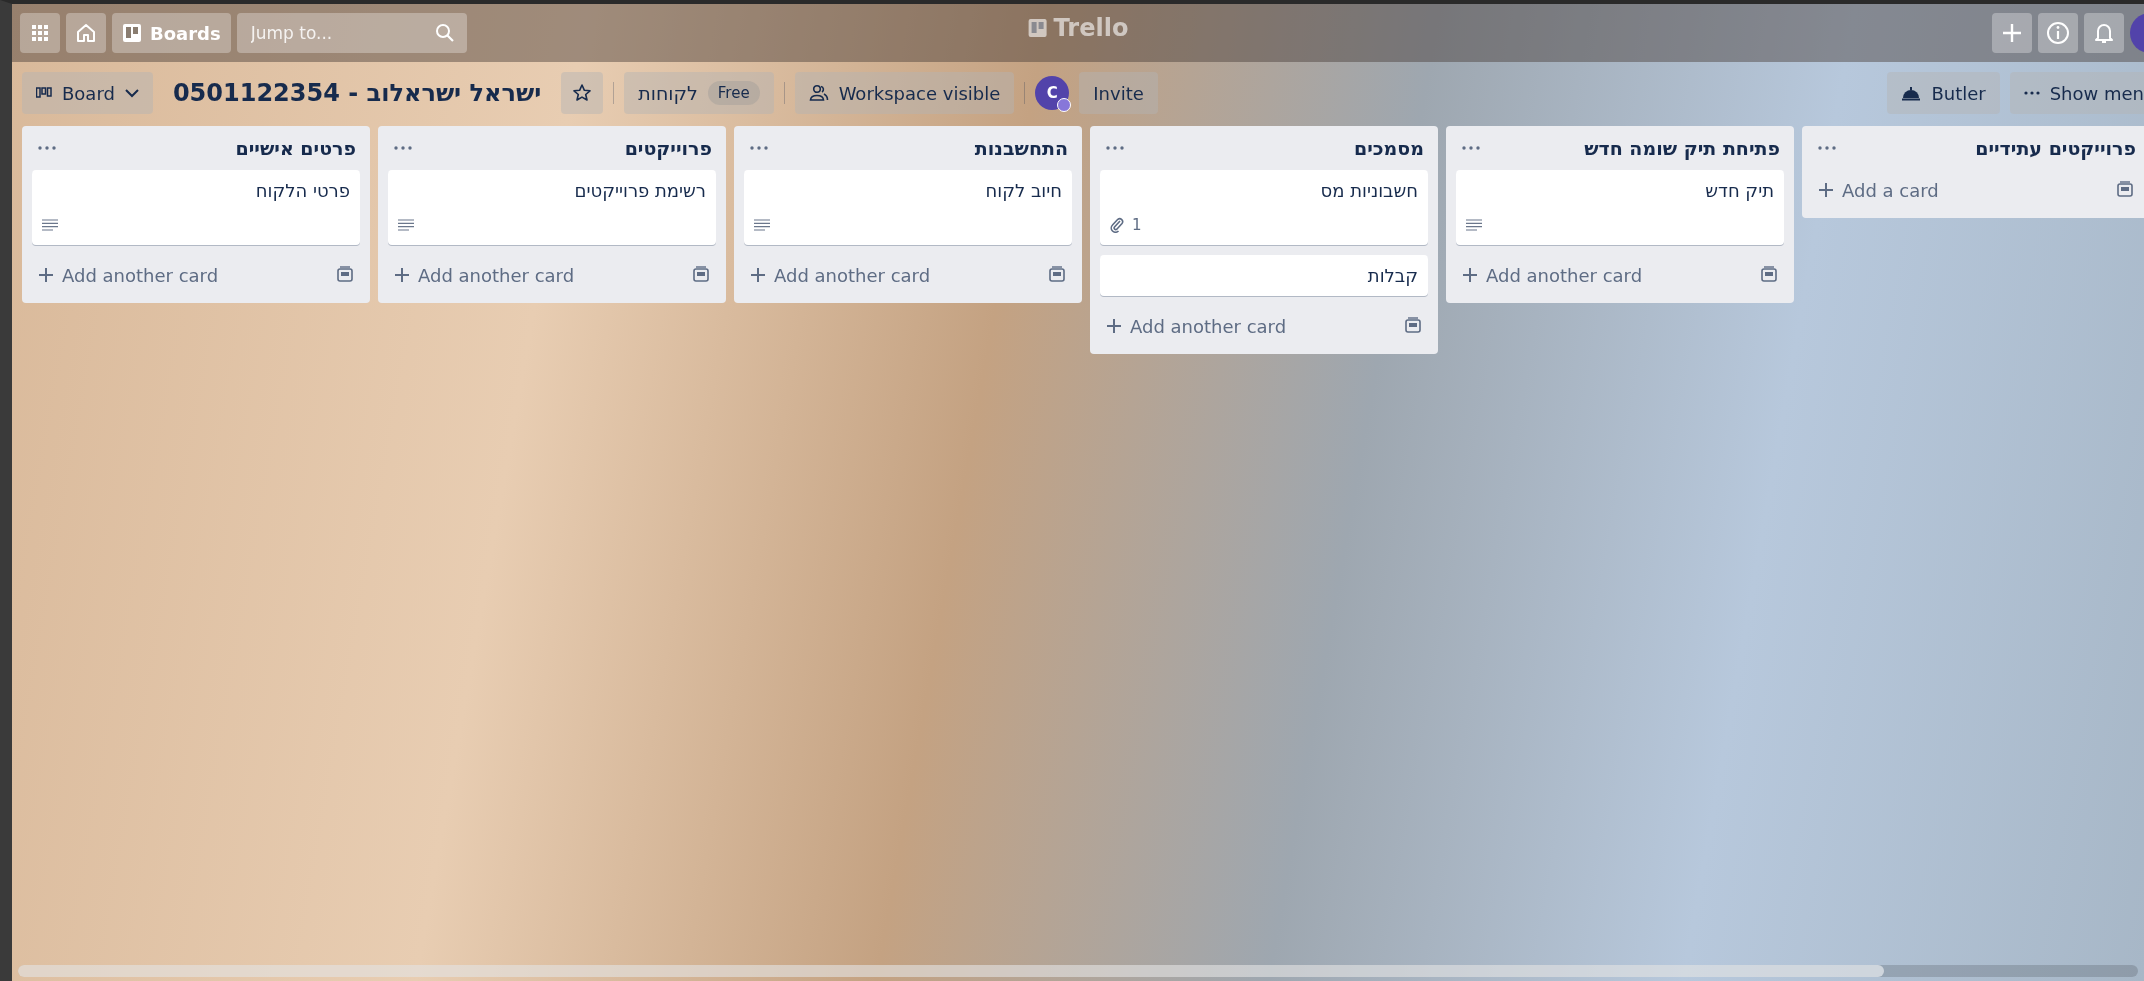 The width and height of the screenshot is (2144, 981). I want to click on card: תיק חדש, so click(1620, 207).